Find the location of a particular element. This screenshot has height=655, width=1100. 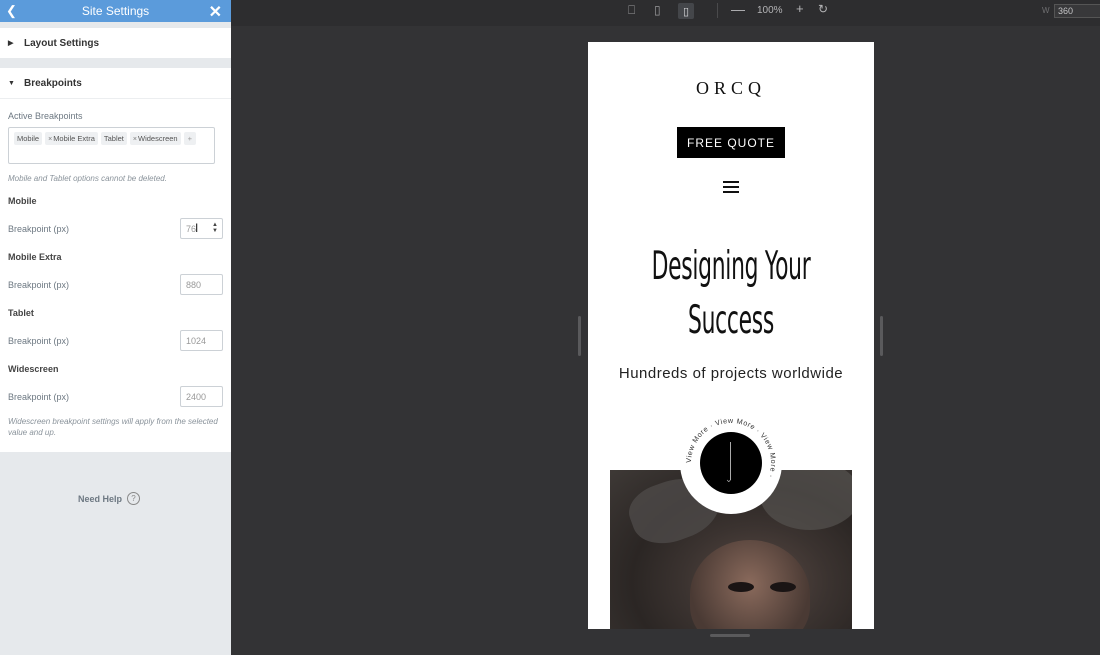

group-label-widescreen: Widescreen is located at coordinates (33, 369).